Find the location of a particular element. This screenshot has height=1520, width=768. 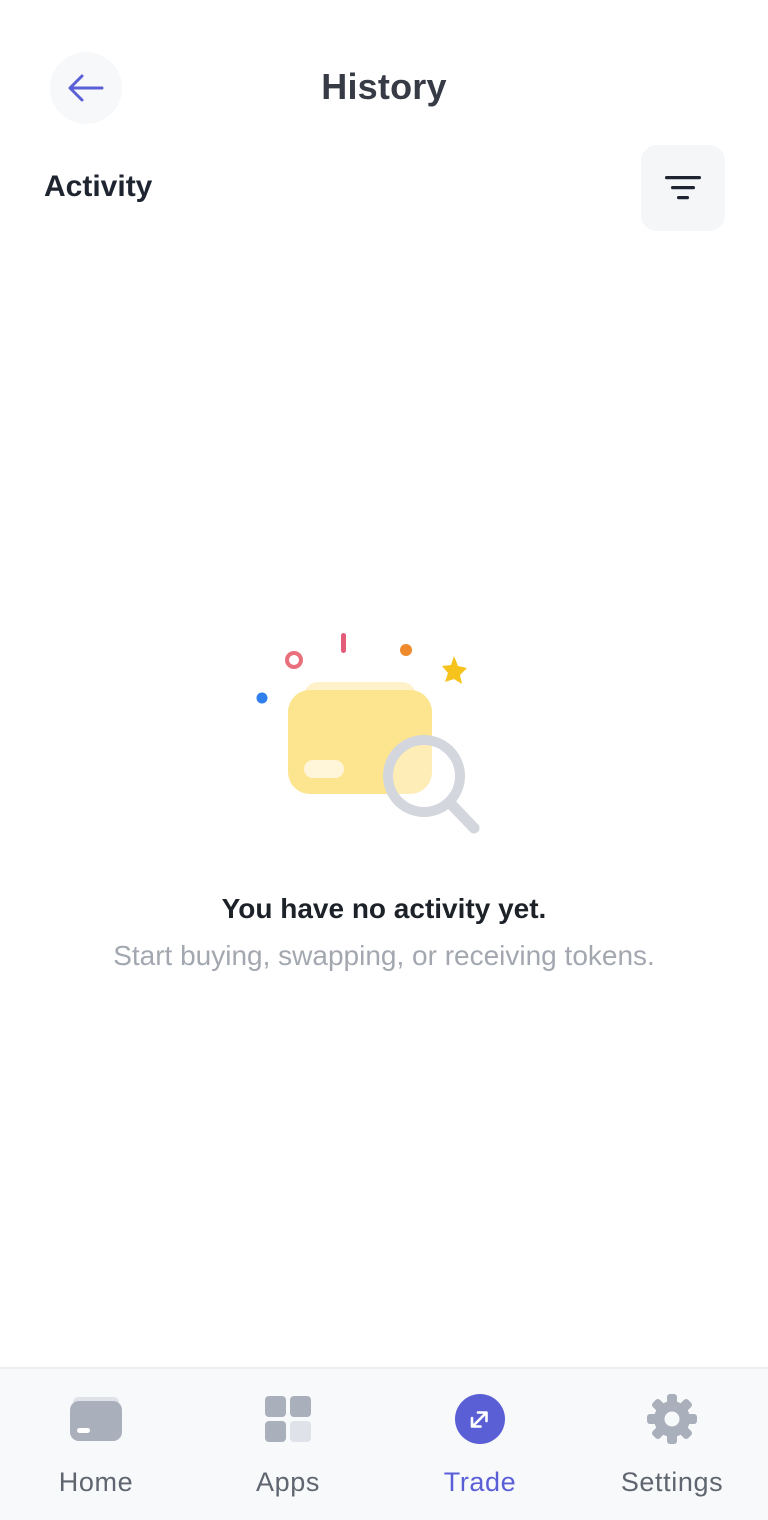

confetti-ring is located at coordinates (294, 660).